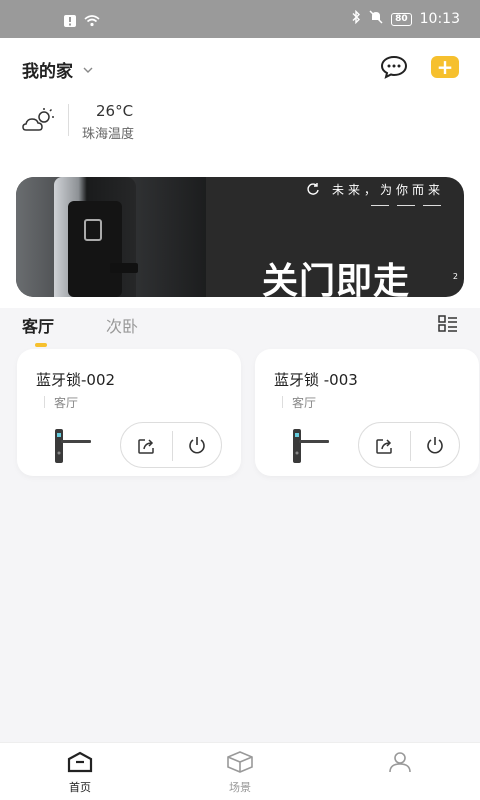 The width and height of the screenshot is (480, 800). What do you see at coordinates (129, 412) in the screenshot?
I see `device-card: 蓝牙锁-002 客厅` at bounding box center [129, 412].